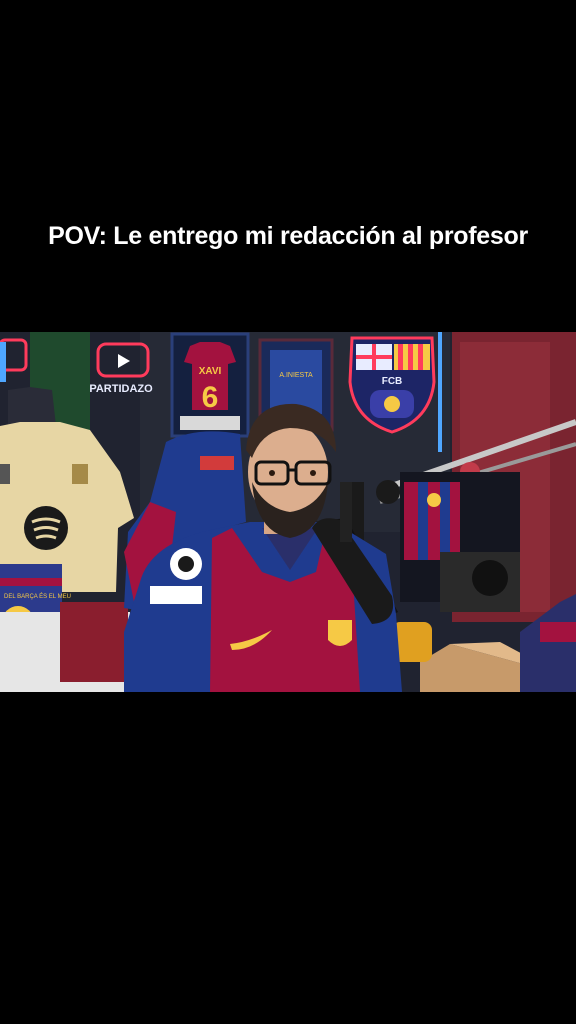  Describe the element at coordinates (210, 371) in the screenshot. I see `jersey-name: XAVI` at that location.